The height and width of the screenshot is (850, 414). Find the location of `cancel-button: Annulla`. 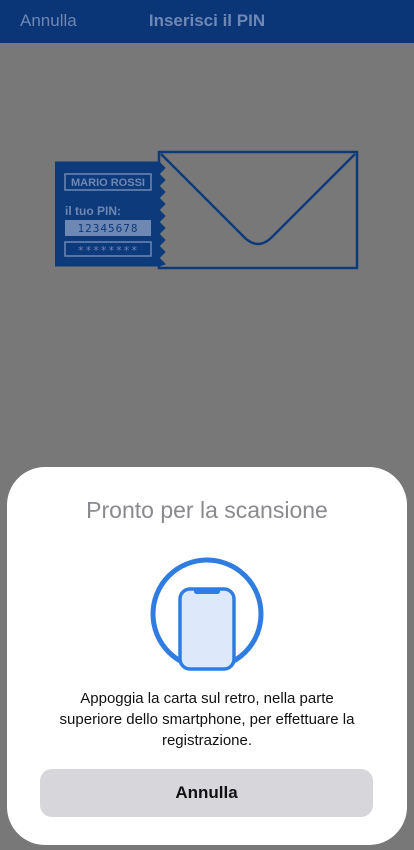

cancel-button: Annulla is located at coordinates (206, 793).